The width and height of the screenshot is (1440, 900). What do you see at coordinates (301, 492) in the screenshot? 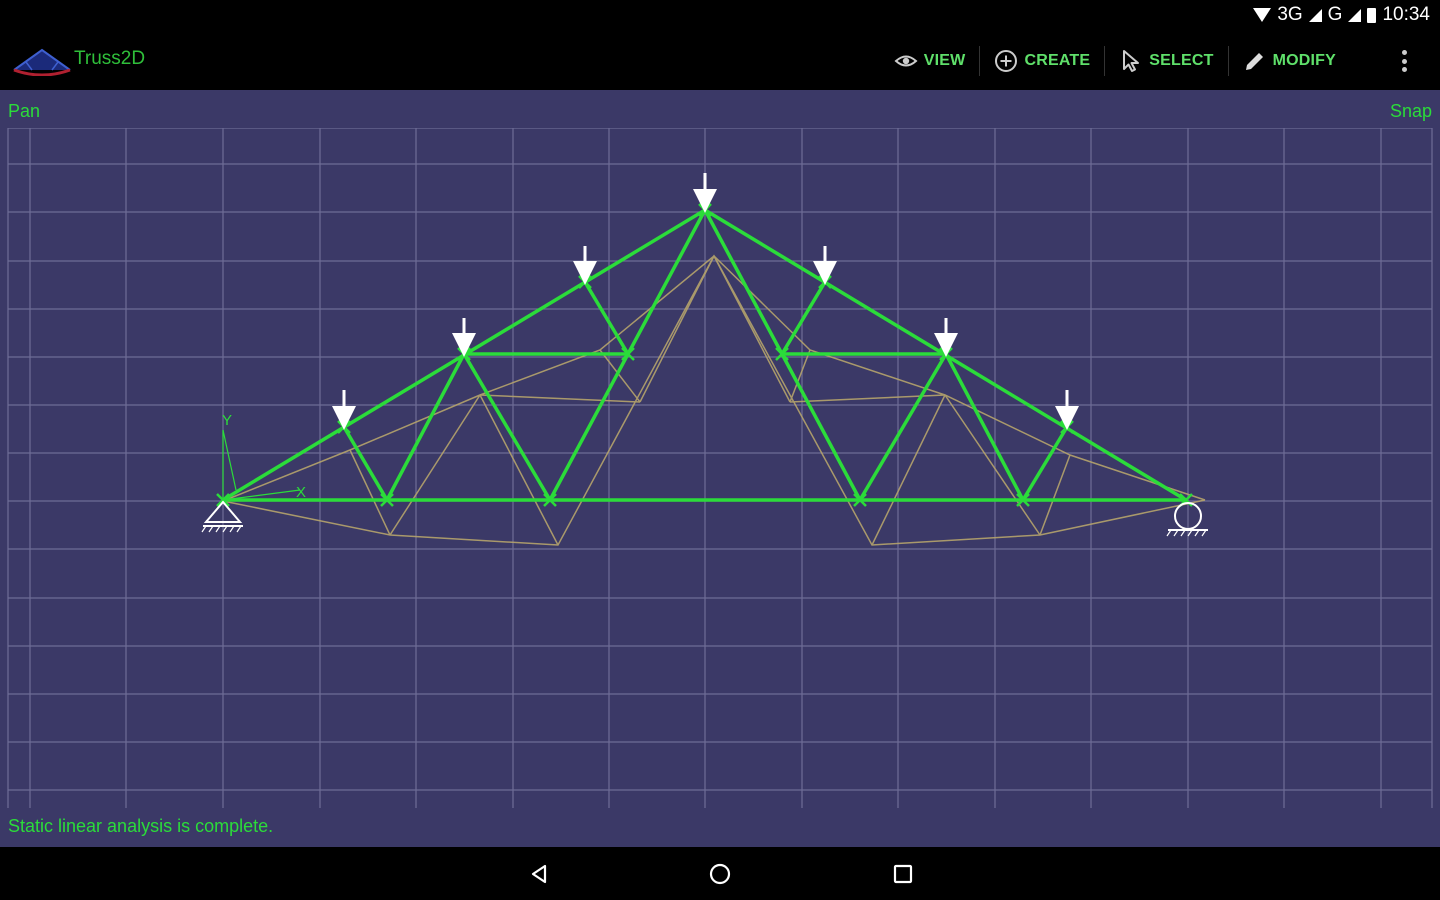
I see `axis-x-label: X` at bounding box center [301, 492].